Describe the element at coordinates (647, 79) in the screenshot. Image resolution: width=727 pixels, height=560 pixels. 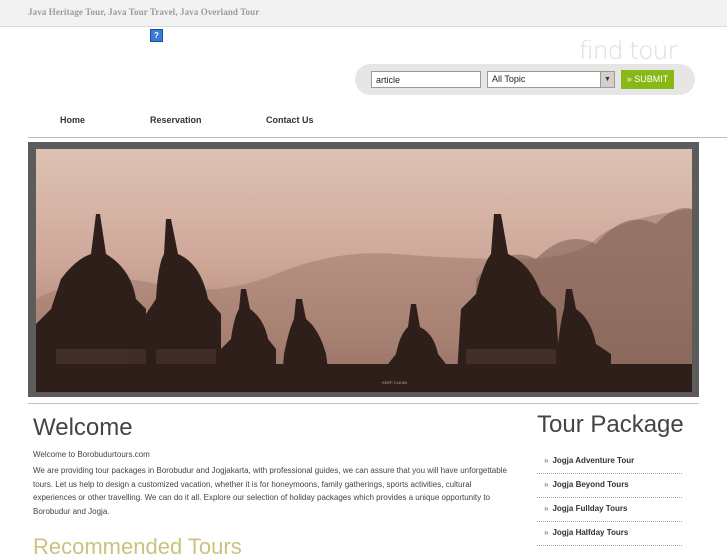
I see `submit-button: » SUBMIT` at that location.